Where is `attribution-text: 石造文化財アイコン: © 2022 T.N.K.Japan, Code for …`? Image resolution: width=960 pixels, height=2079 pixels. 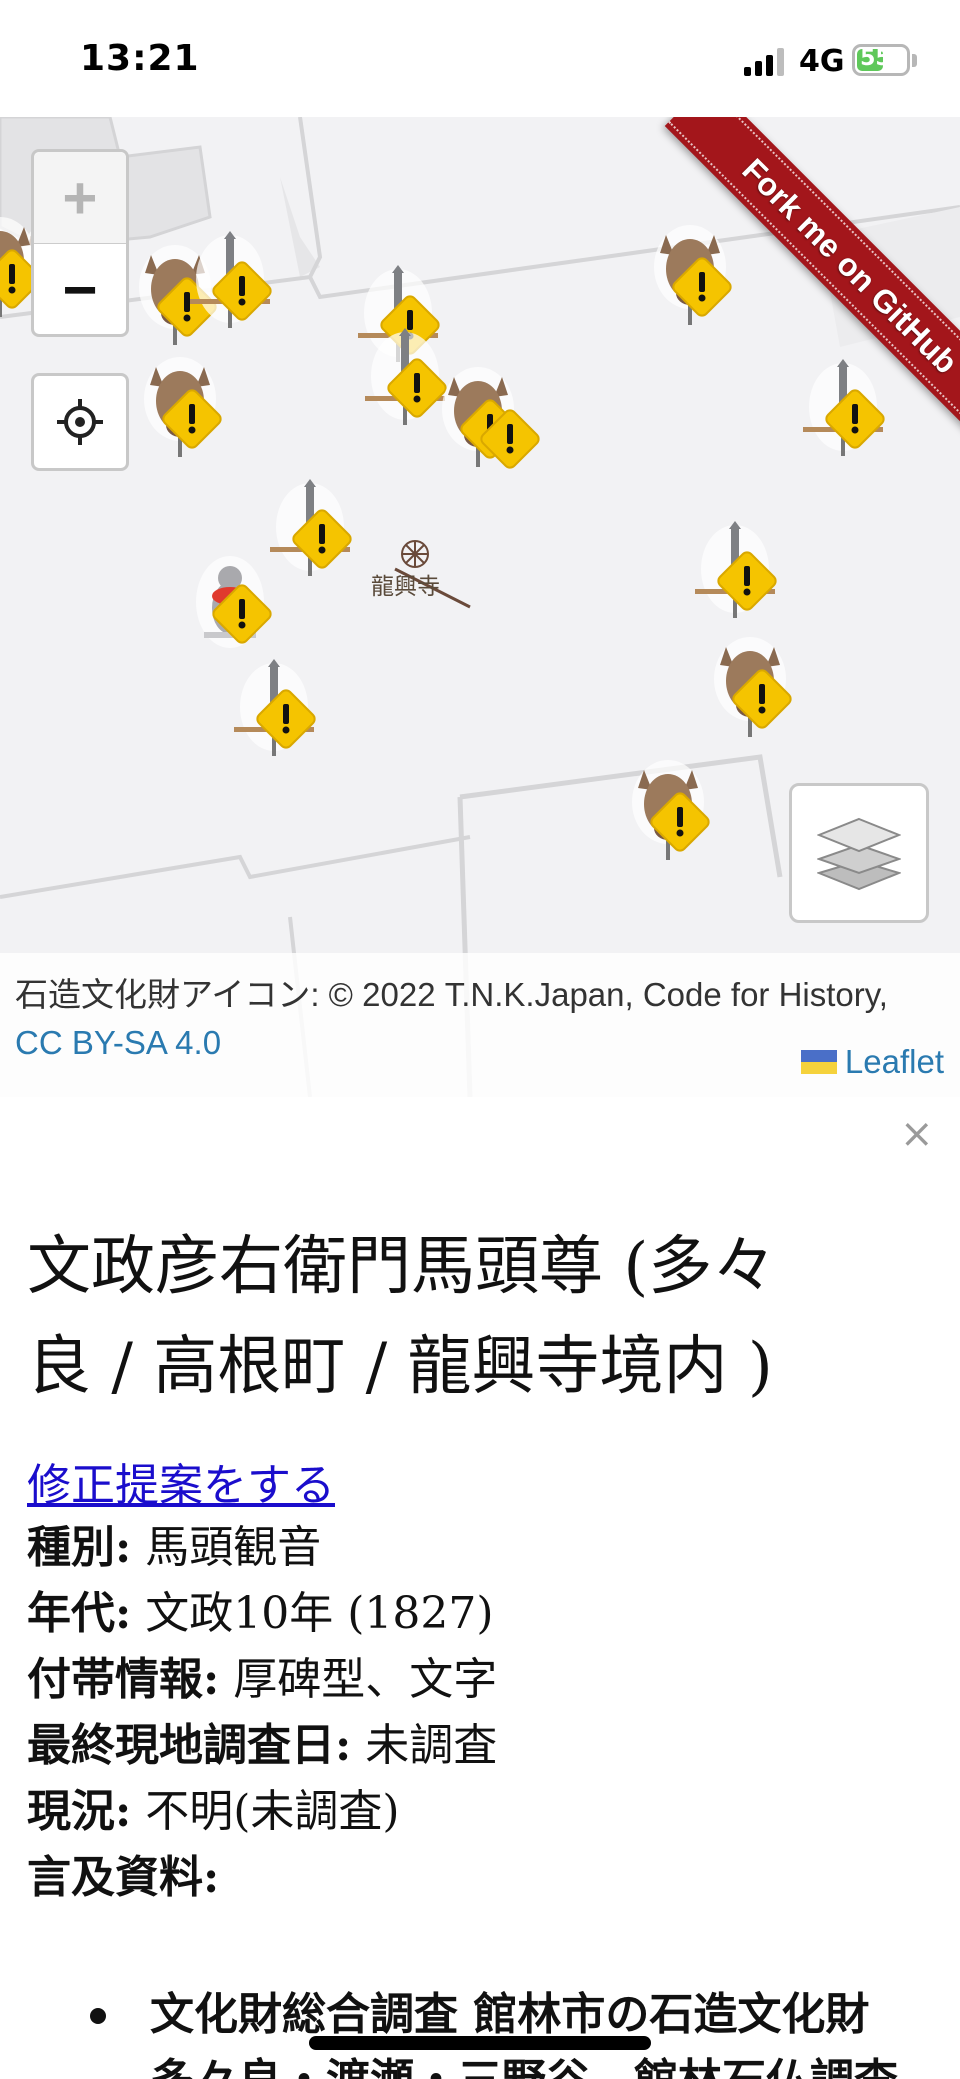 attribution-text: 石造文化財アイコン: © 2022 T.N.K.Japan, Code for … is located at coordinates (451, 994).